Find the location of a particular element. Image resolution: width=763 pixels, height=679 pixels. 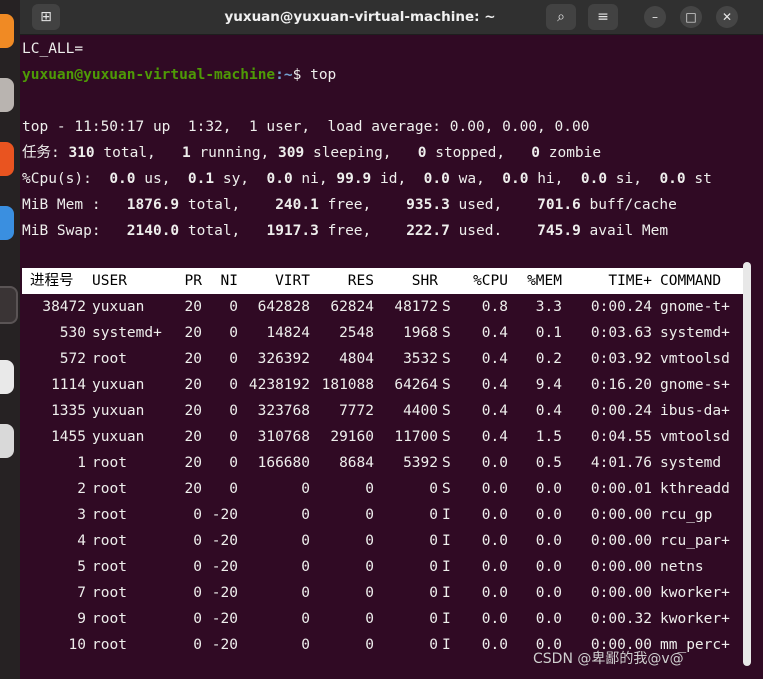

mem-free-label: free, is located at coordinates (345, 205).